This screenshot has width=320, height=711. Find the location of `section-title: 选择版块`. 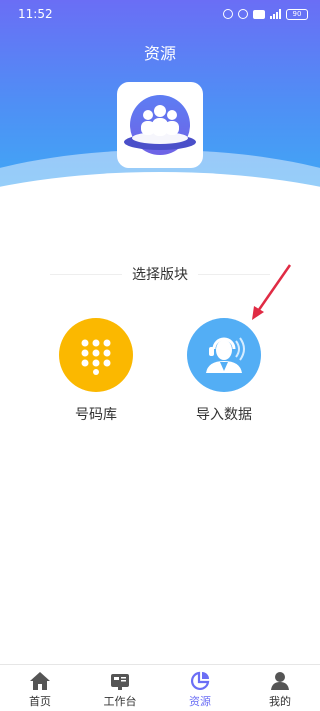

section-title: 选择版块 is located at coordinates (160, 275).